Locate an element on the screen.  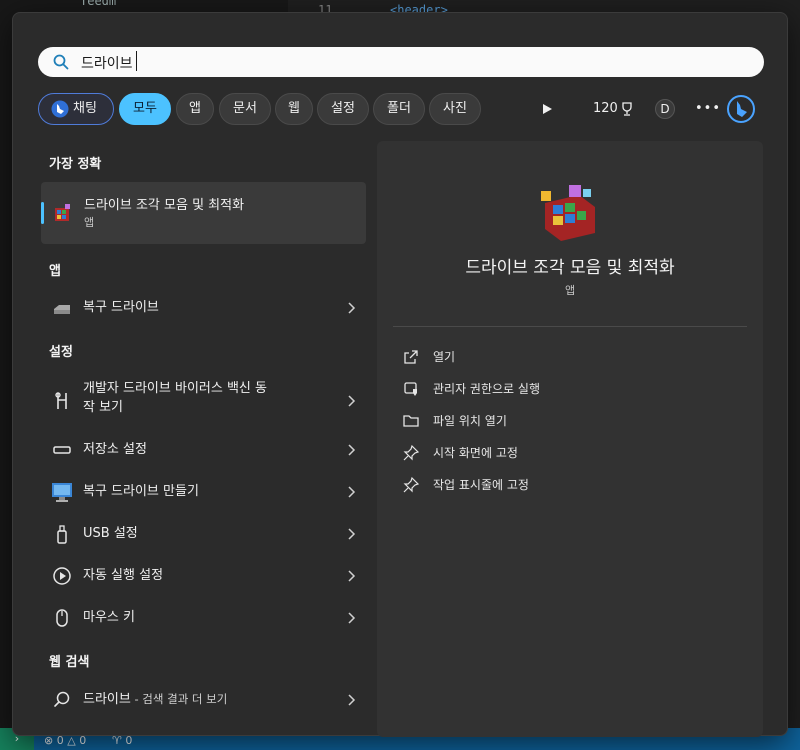
action-label: 열기 is located at coordinates (444, 357).